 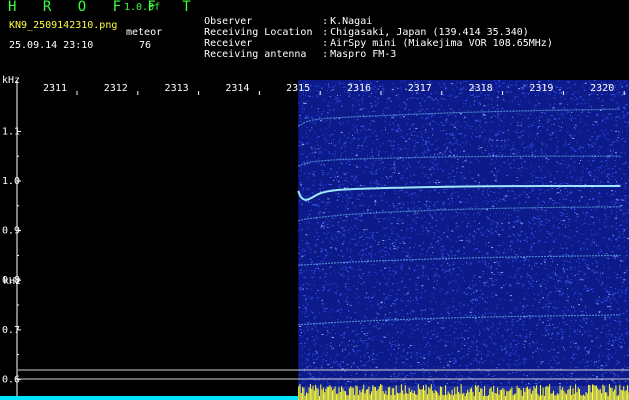 What do you see at coordinates (420, 88) in the screenshot?
I see `x-tick-label: 2317` at bounding box center [420, 88].